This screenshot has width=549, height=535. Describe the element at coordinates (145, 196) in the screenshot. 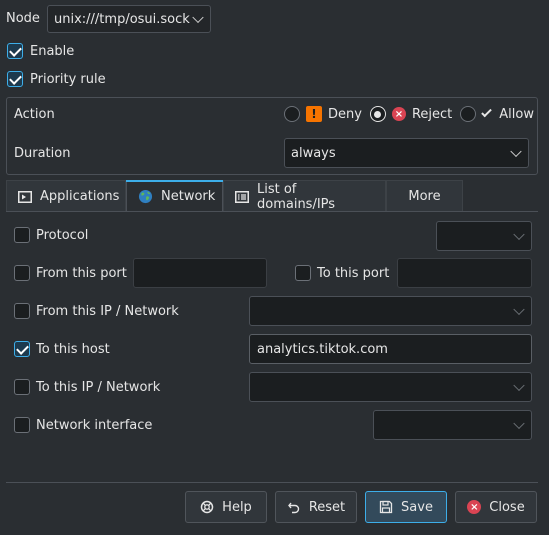

I see `globe-icon` at that location.